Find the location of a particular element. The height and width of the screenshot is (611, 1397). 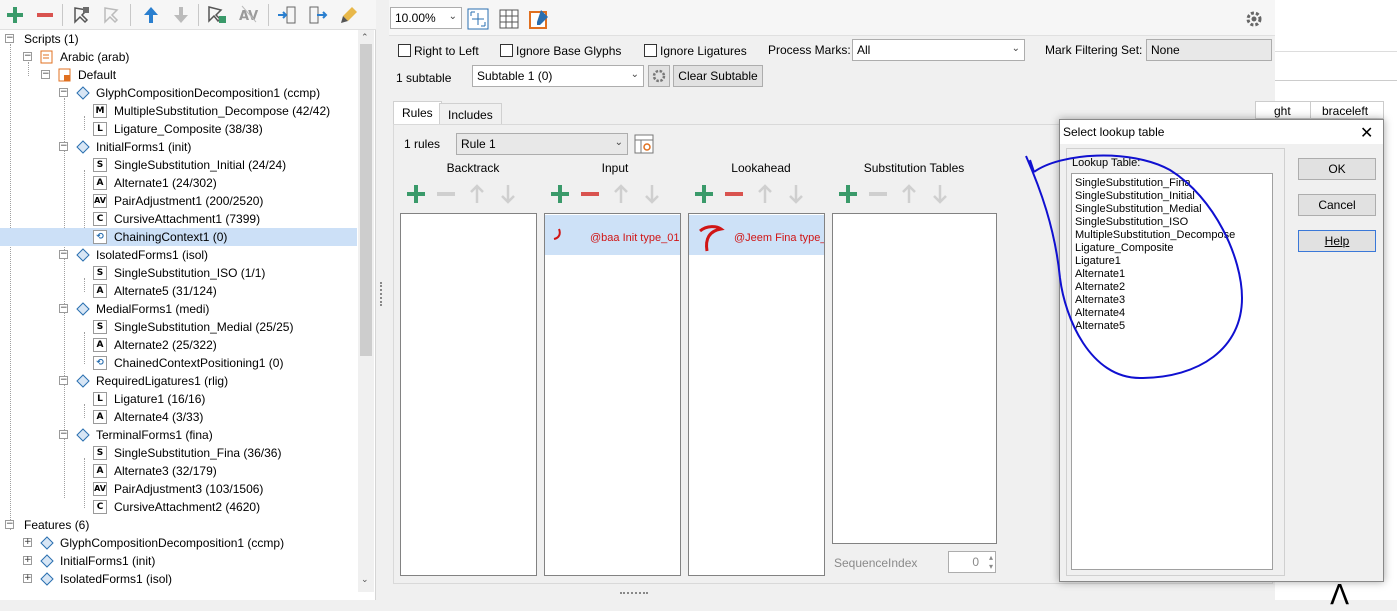

subtable-select: Subtable 1 (0) ⌄ is located at coordinates (558, 76).